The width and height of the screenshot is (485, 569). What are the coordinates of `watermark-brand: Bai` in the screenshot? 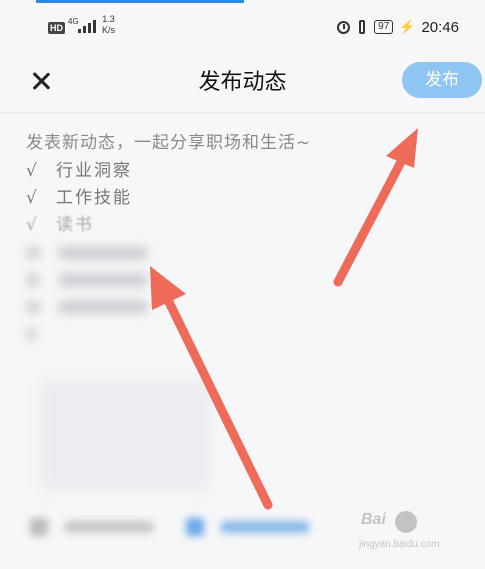 It's located at (373, 519).